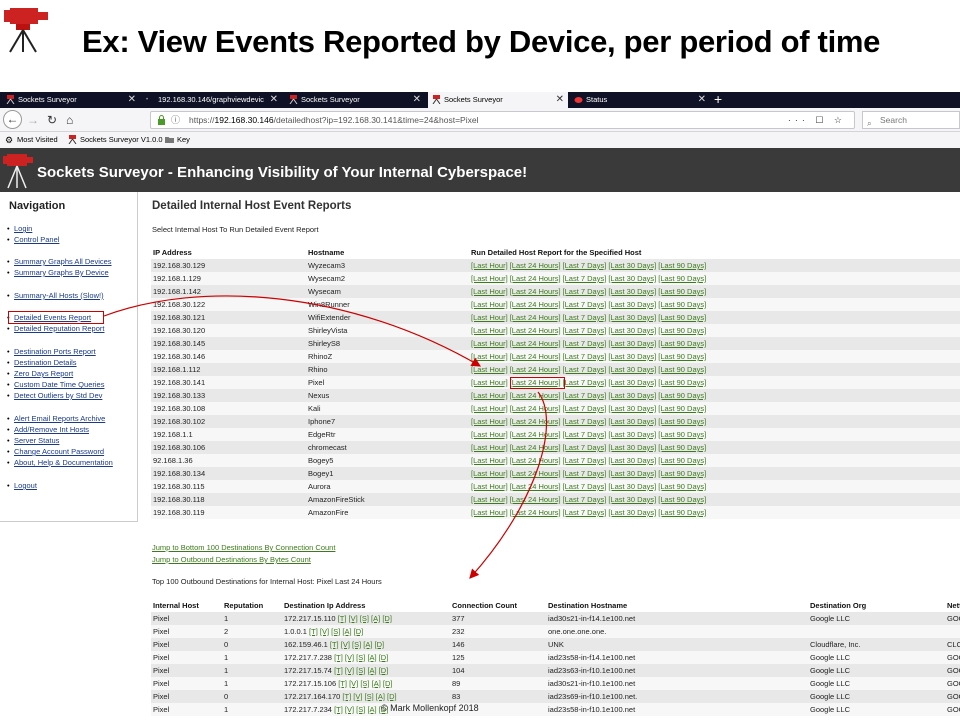 This screenshot has height=720, width=960. Describe the element at coordinates (69, 120) in the screenshot. I see `home-icon: ⌂` at that location.